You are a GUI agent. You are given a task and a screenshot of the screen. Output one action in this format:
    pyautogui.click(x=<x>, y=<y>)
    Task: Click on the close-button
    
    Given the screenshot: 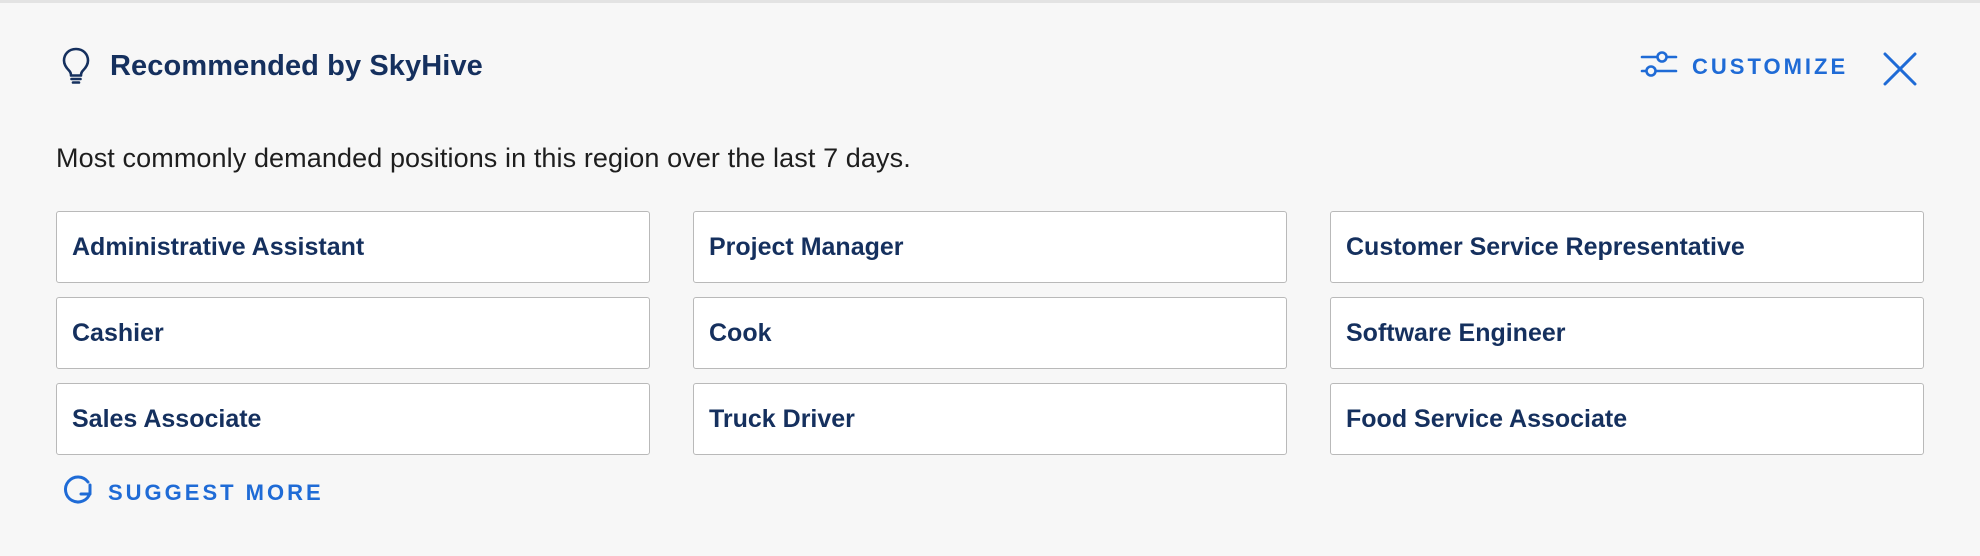 What is the action you would take?
    pyautogui.click(x=1900, y=71)
    